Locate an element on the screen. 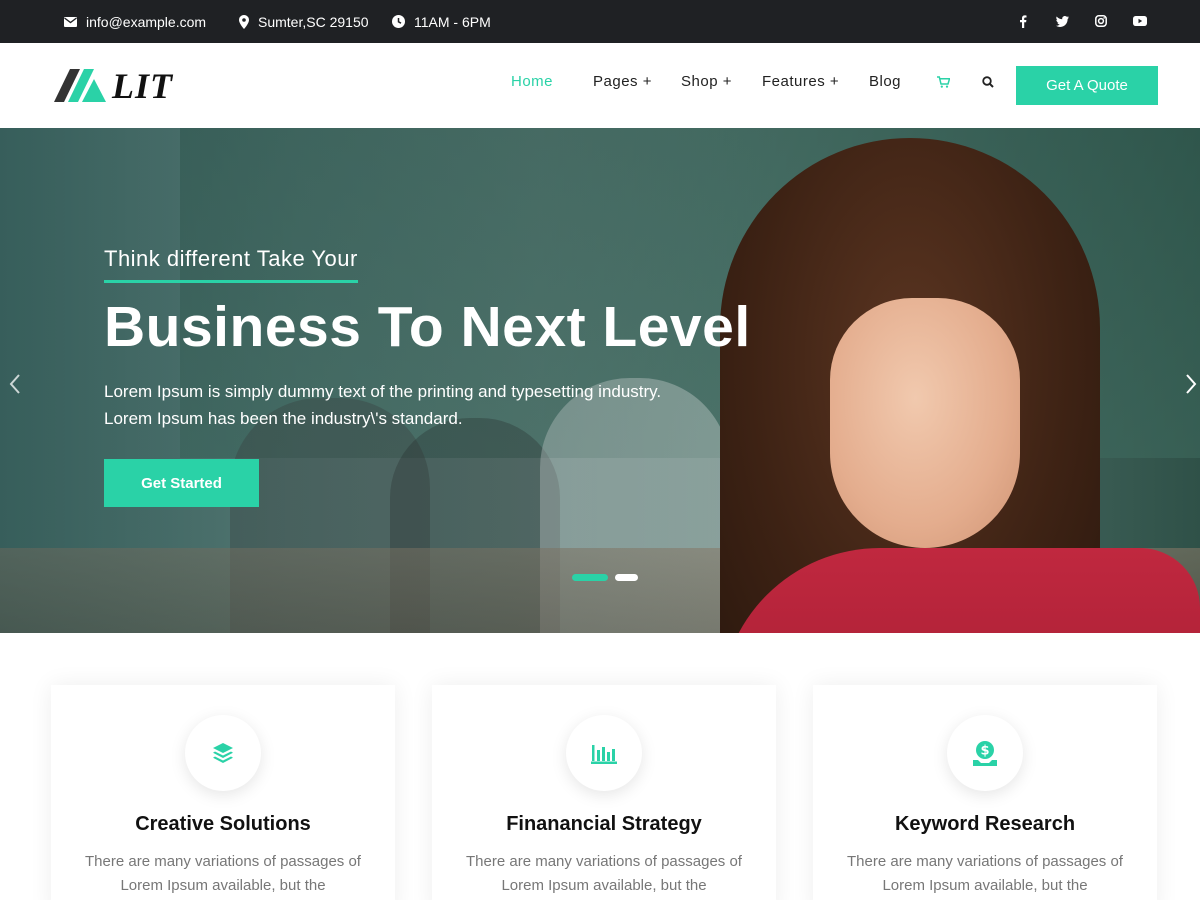 The width and height of the screenshot is (1200, 900). hours-text: 11AM - 6PM is located at coordinates (452, 21).